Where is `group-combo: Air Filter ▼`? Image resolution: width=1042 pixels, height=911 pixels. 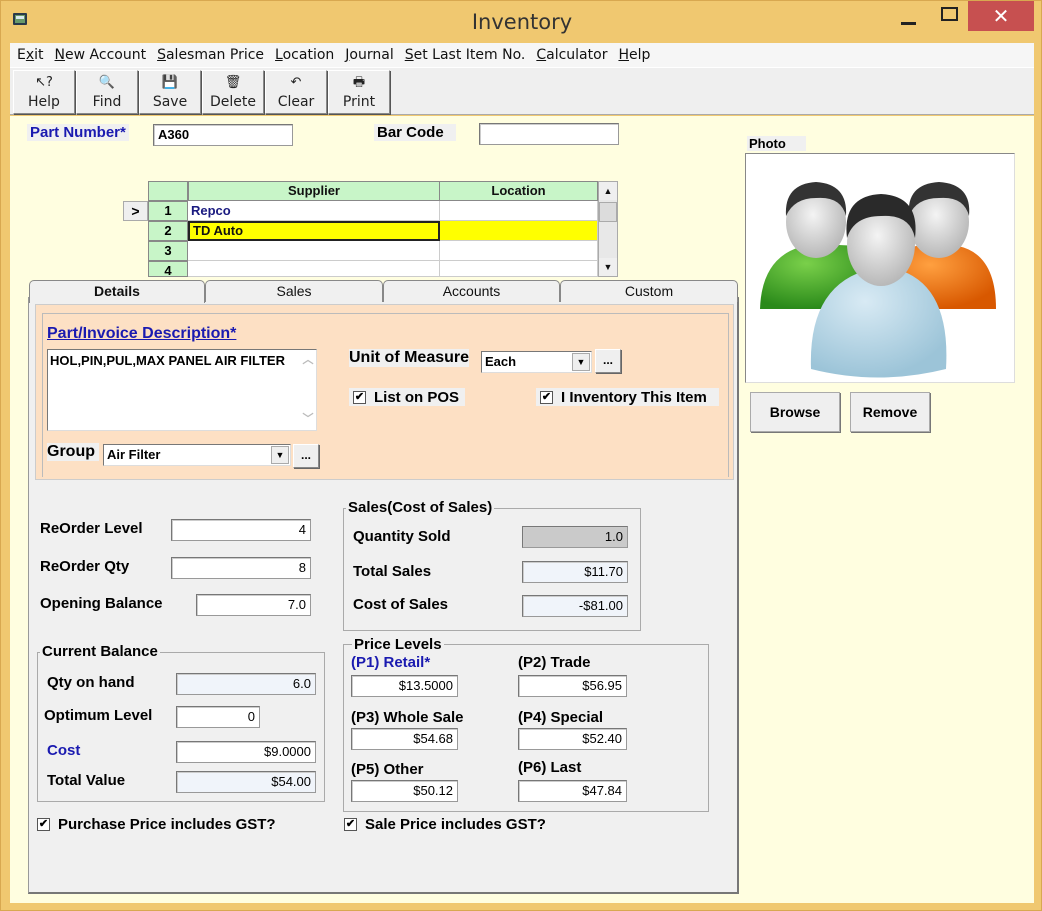
group-combo: Air Filter ▼ is located at coordinates (197, 455).